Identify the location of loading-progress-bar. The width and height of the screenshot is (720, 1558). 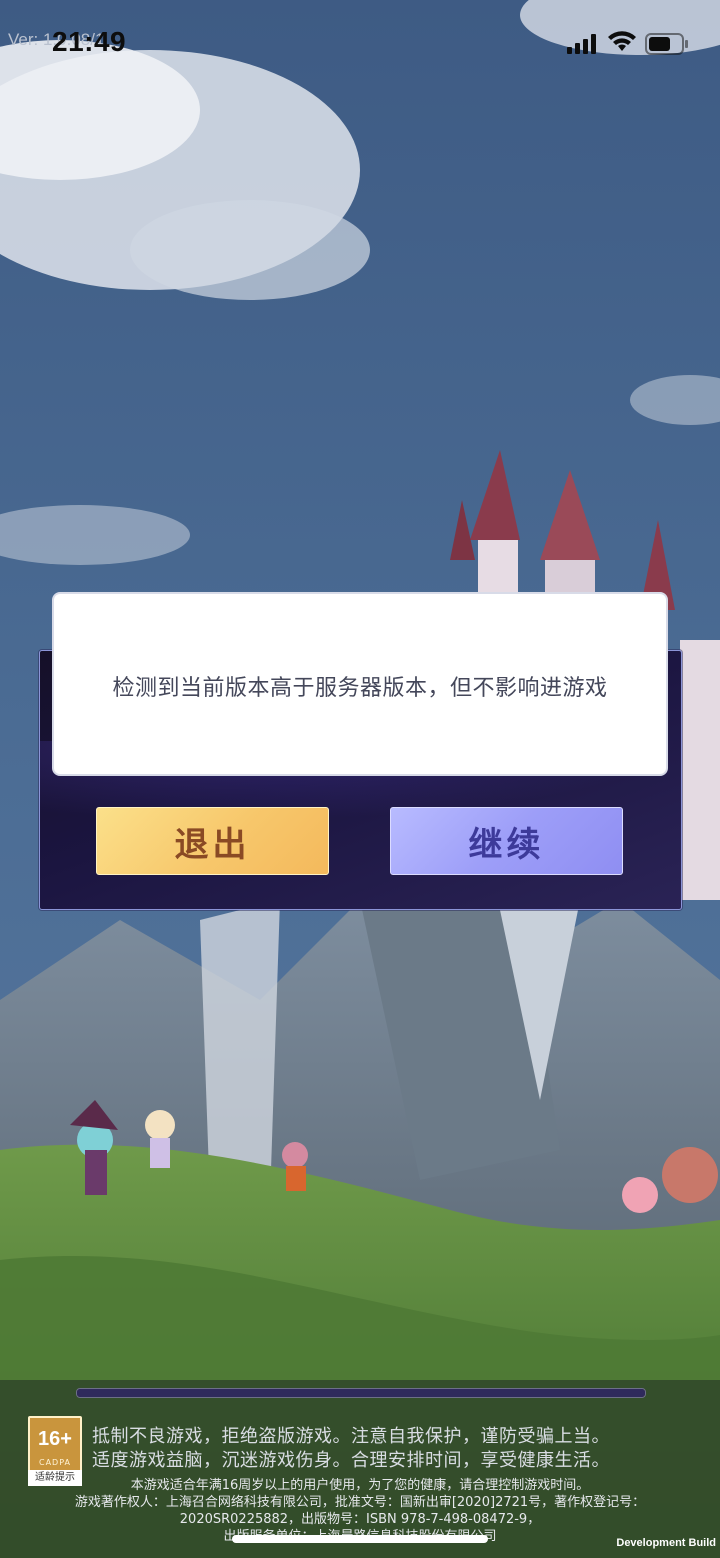
(361, 1393).